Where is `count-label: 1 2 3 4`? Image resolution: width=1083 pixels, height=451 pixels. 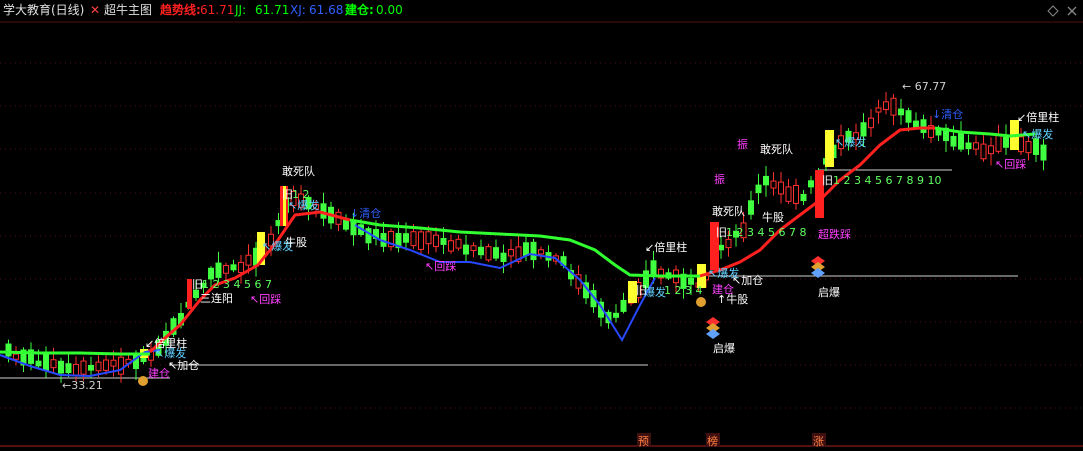
count-label: 1 2 3 4 is located at coordinates (683, 290).